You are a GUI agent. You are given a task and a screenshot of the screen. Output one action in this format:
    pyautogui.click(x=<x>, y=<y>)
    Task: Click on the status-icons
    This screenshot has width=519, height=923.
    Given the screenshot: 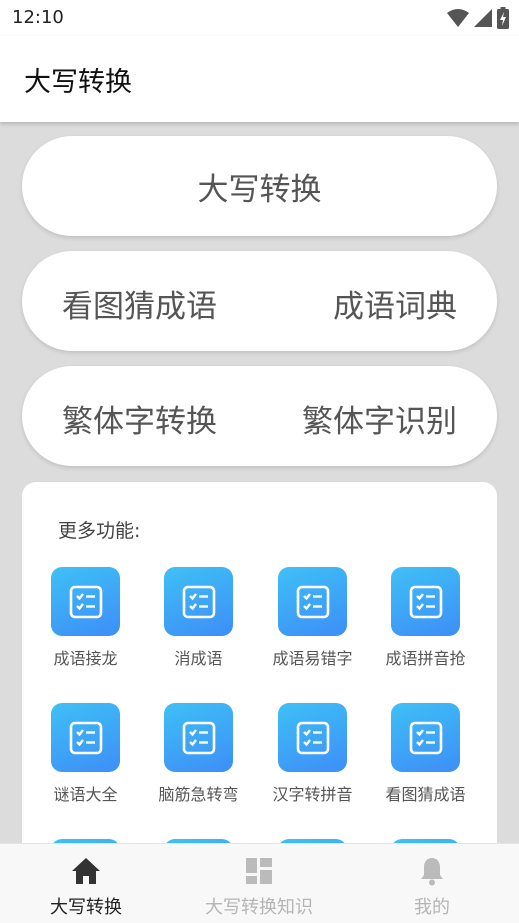 What is the action you would take?
    pyautogui.click(x=478, y=18)
    